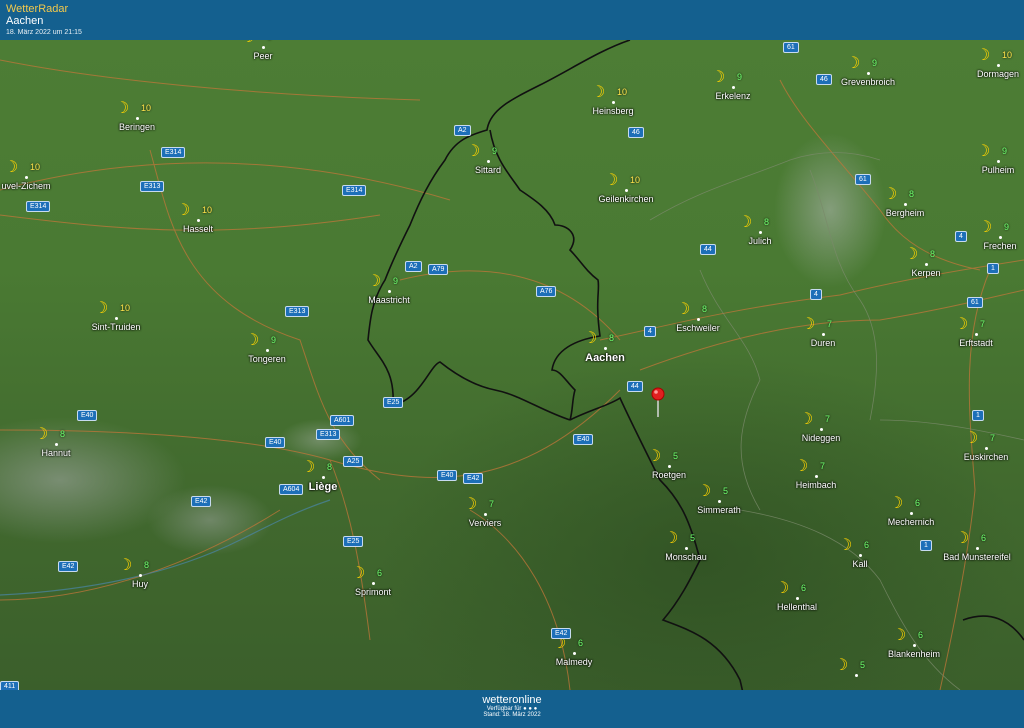 This screenshot has width=1024, height=728. I want to click on city-label: Erftstadt, so click(976, 343).